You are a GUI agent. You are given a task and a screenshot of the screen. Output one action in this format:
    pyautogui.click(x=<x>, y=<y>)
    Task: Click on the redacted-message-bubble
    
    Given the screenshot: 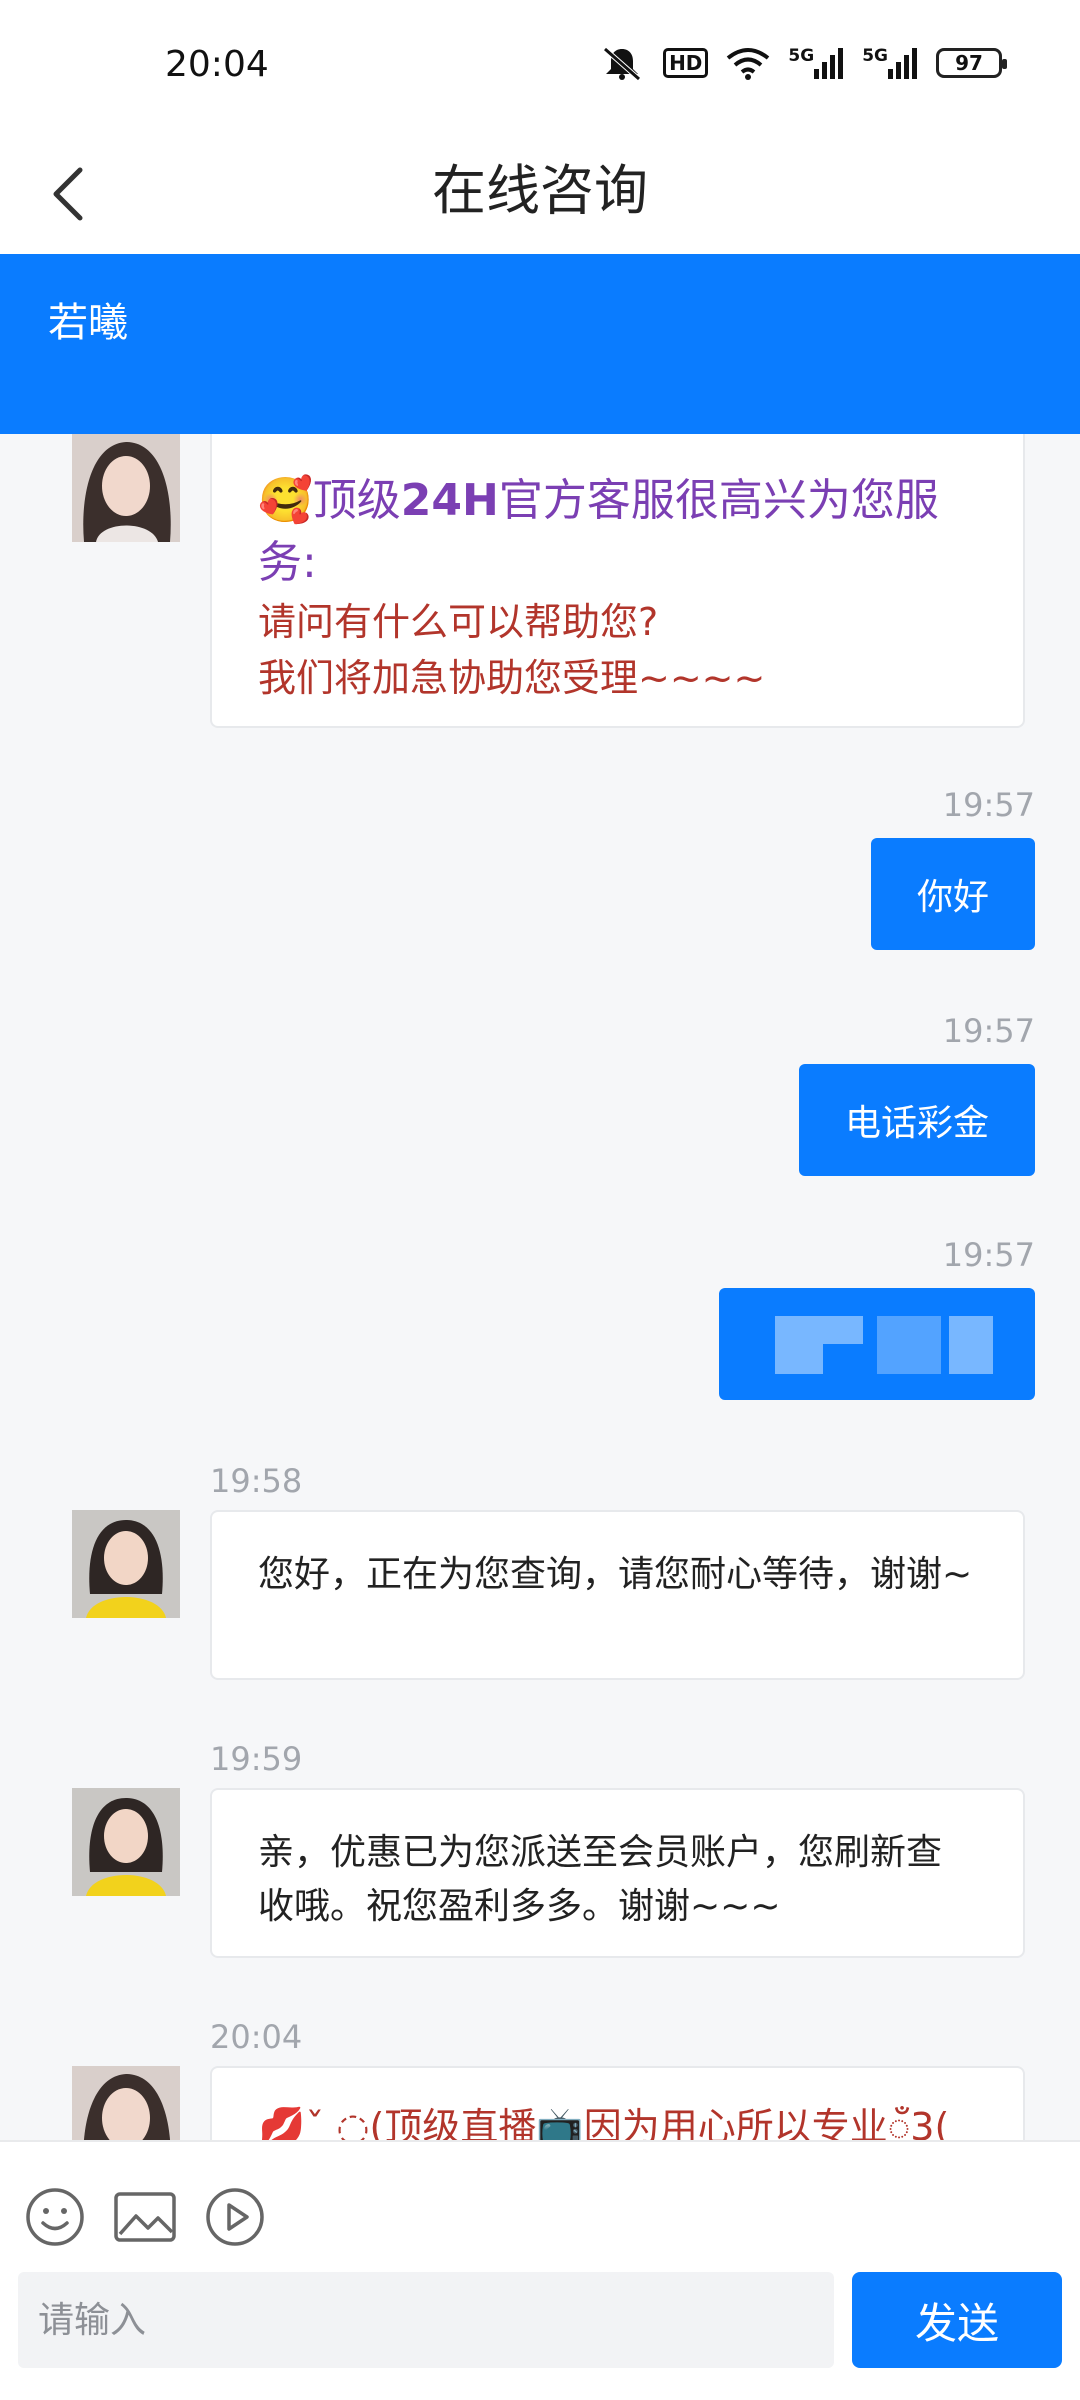 What is the action you would take?
    pyautogui.click(x=877, y=1344)
    